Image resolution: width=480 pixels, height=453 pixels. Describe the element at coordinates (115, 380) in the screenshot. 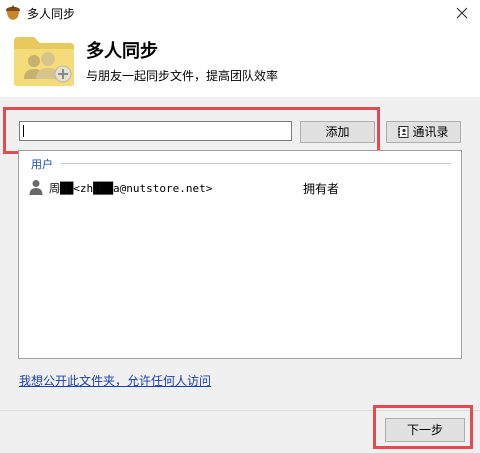

I see `make-public-link: 我想公开此文件夹，允许任何人访问` at that location.